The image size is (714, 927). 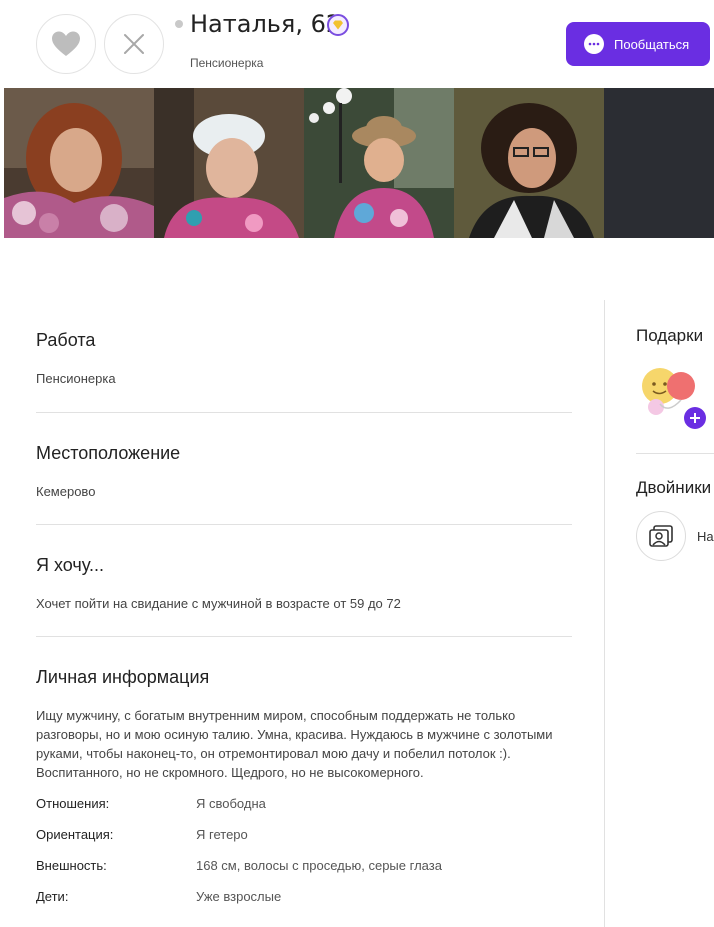 I want to click on heart-icon, so click(x=66, y=43).